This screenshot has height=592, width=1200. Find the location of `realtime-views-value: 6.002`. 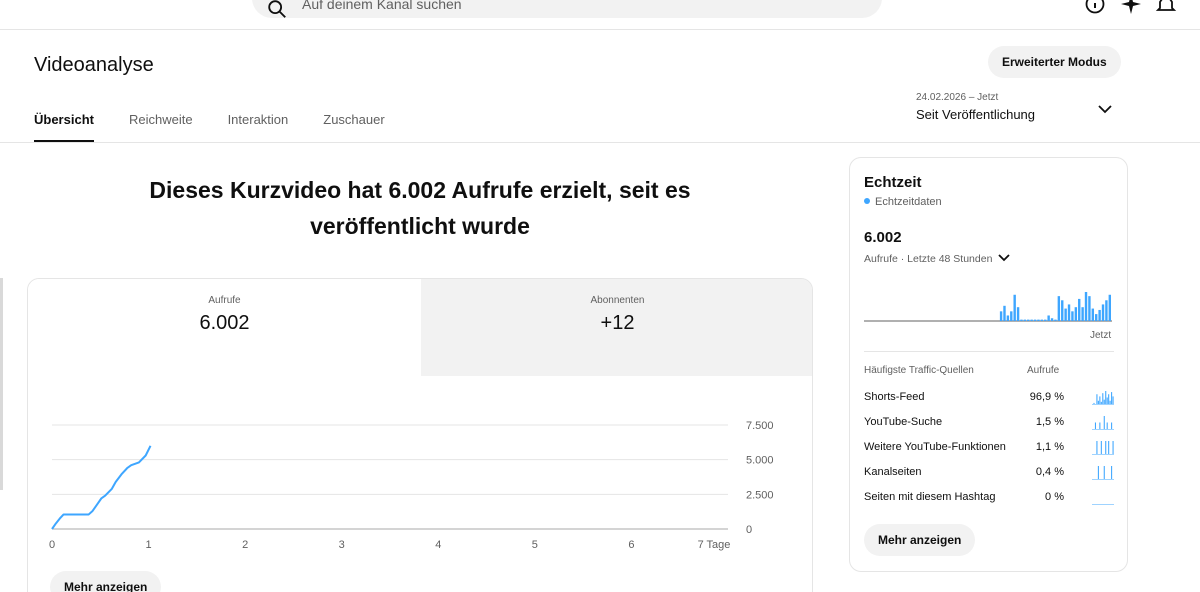

realtime-views-value: 6.002 is located at coordinates (883, 237).